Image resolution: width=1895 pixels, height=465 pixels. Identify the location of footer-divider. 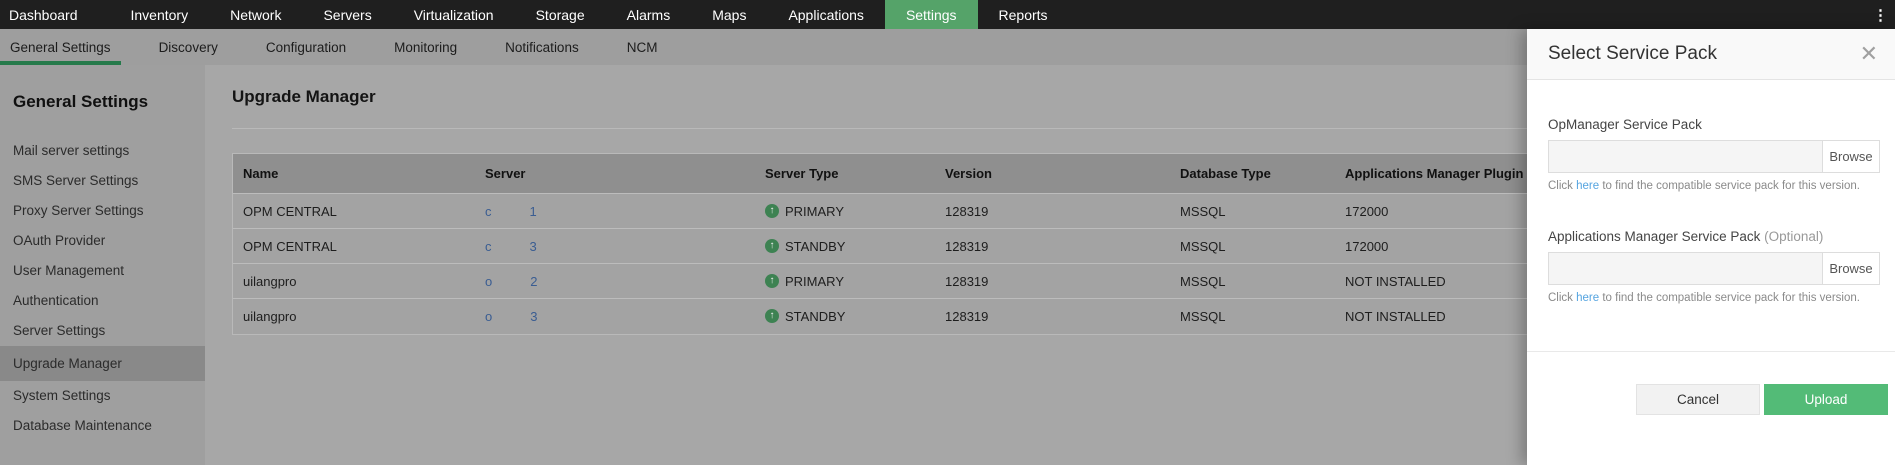
(1711, 351).